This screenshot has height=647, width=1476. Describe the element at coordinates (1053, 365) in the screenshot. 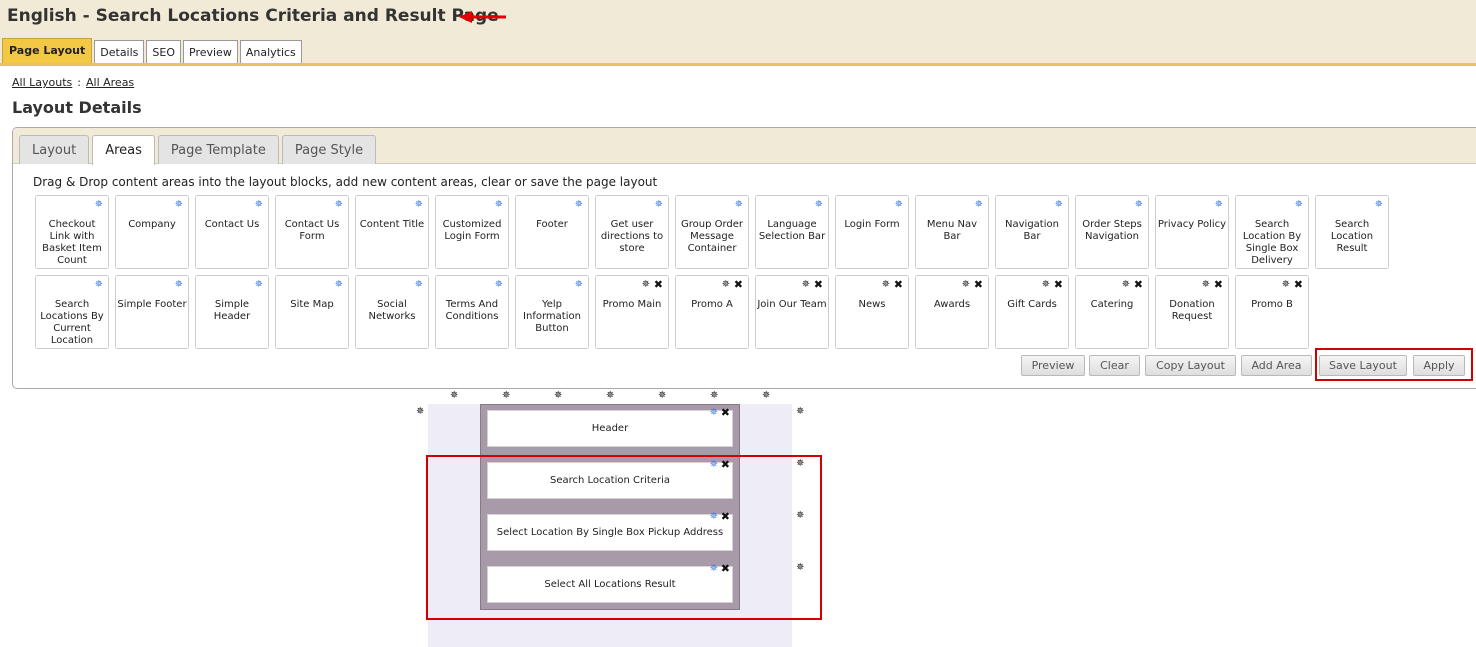

I see `preview-button: Preview` at that location.